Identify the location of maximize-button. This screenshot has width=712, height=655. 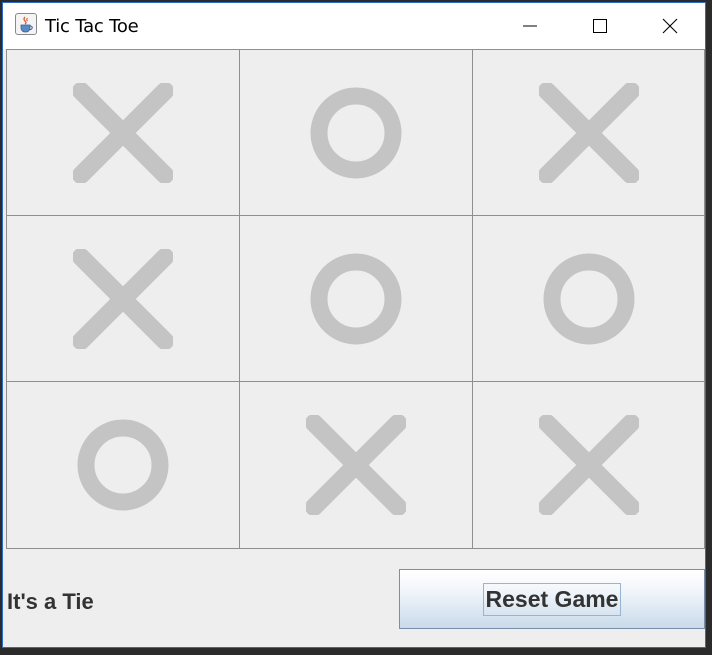
(600, 26).